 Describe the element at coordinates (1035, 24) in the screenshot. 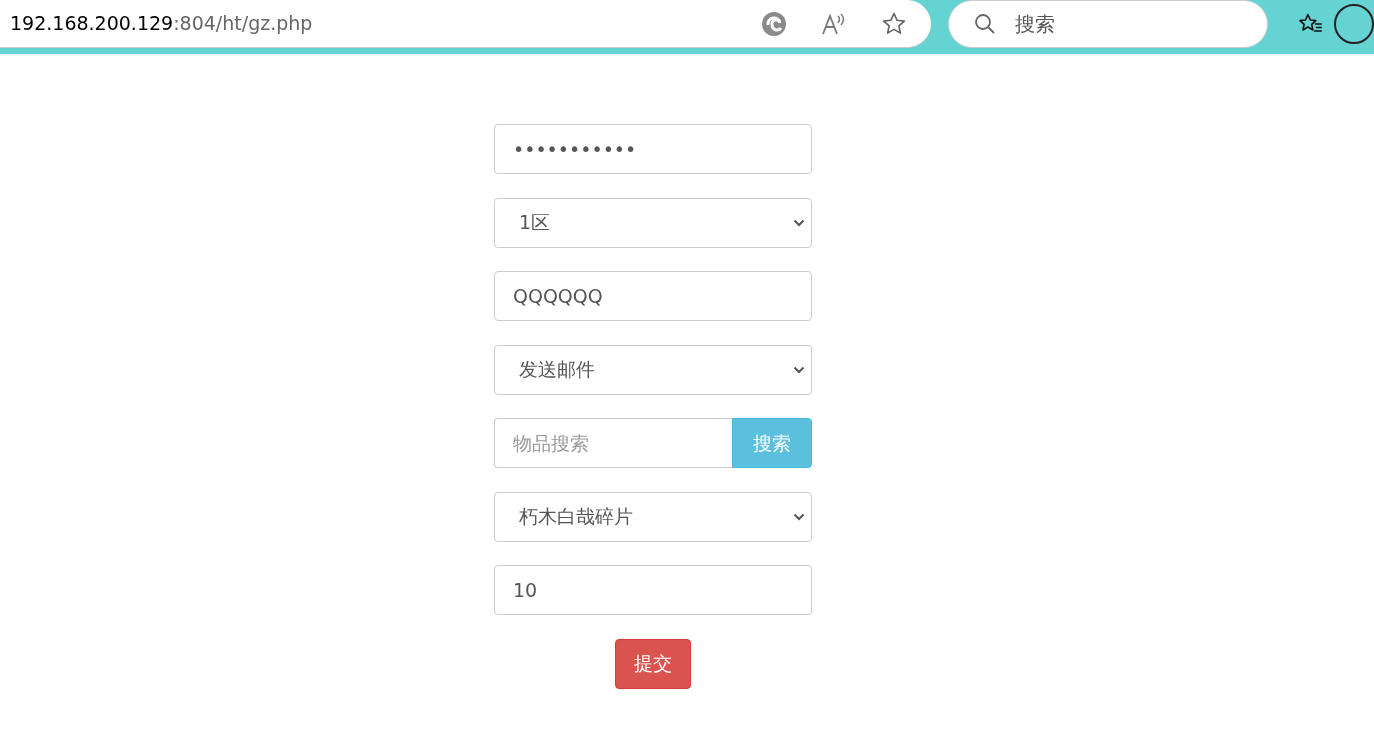

I see `search-placeholder: 搜索` at that location.